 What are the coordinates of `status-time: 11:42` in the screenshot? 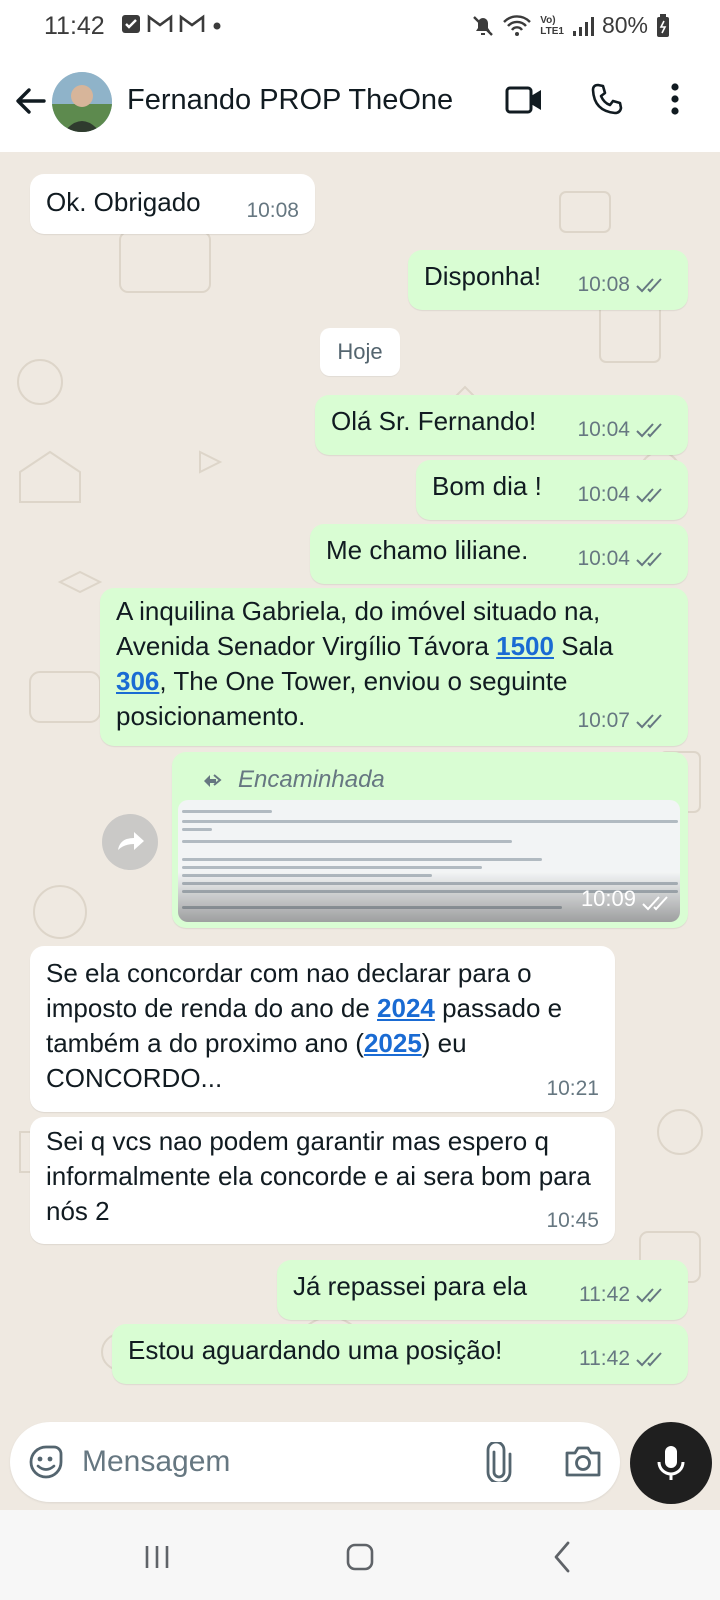 It's located at (74, 26).